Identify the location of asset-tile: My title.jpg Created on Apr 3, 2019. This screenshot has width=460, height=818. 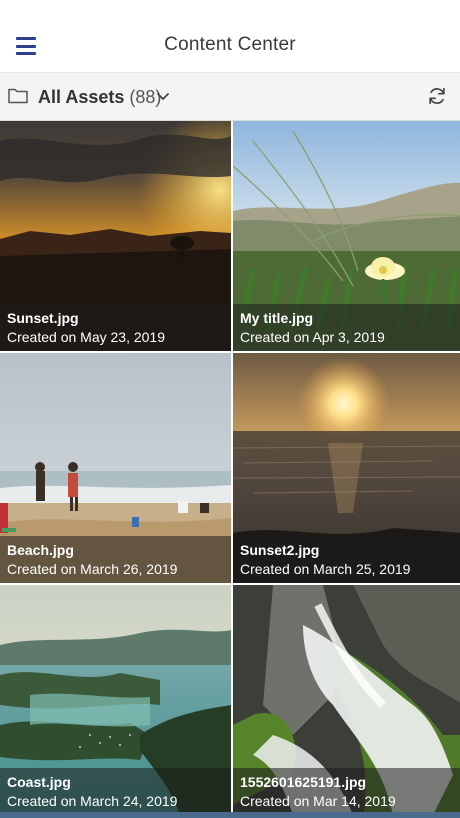
(346, 236).